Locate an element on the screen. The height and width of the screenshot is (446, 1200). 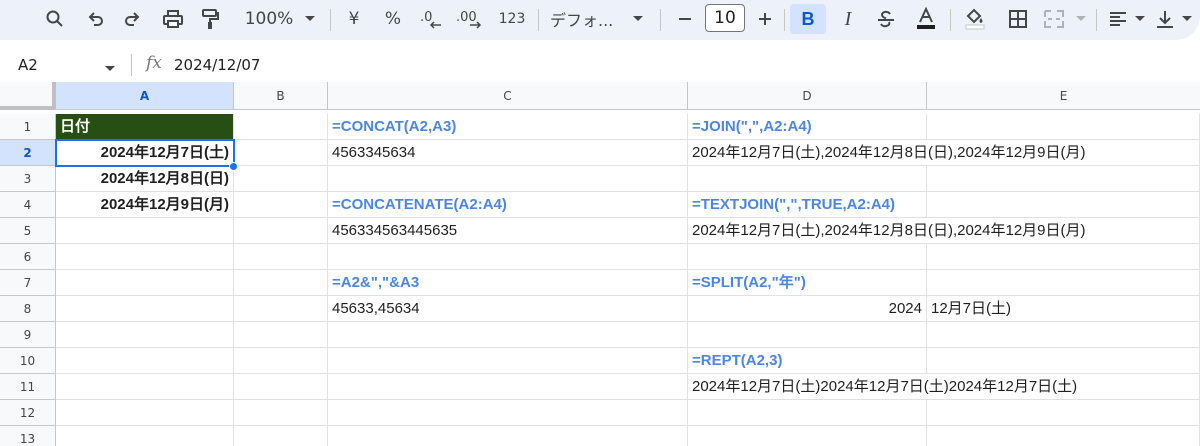
number-format-button: 123 is located at coordinates (512, 19).